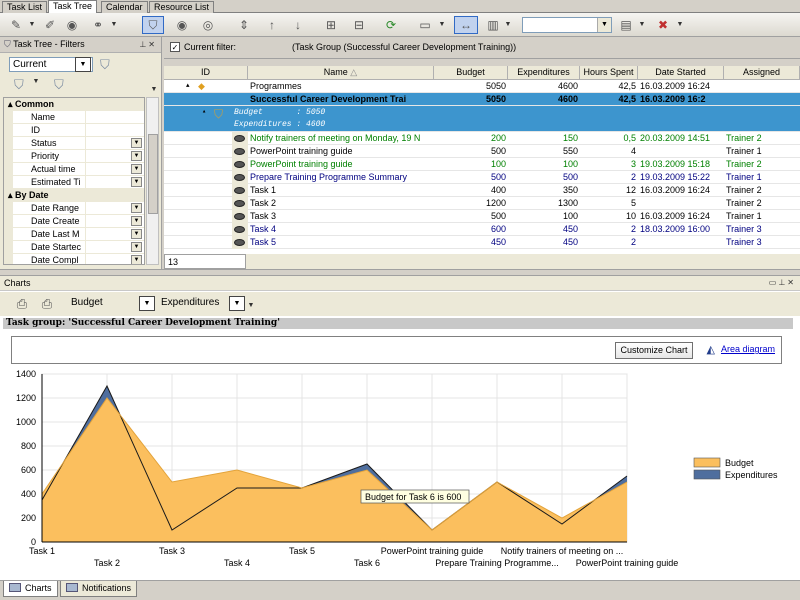 The image size is (800, 600). I want to click on filter-property-row: Status ▼, so click(74, 143).